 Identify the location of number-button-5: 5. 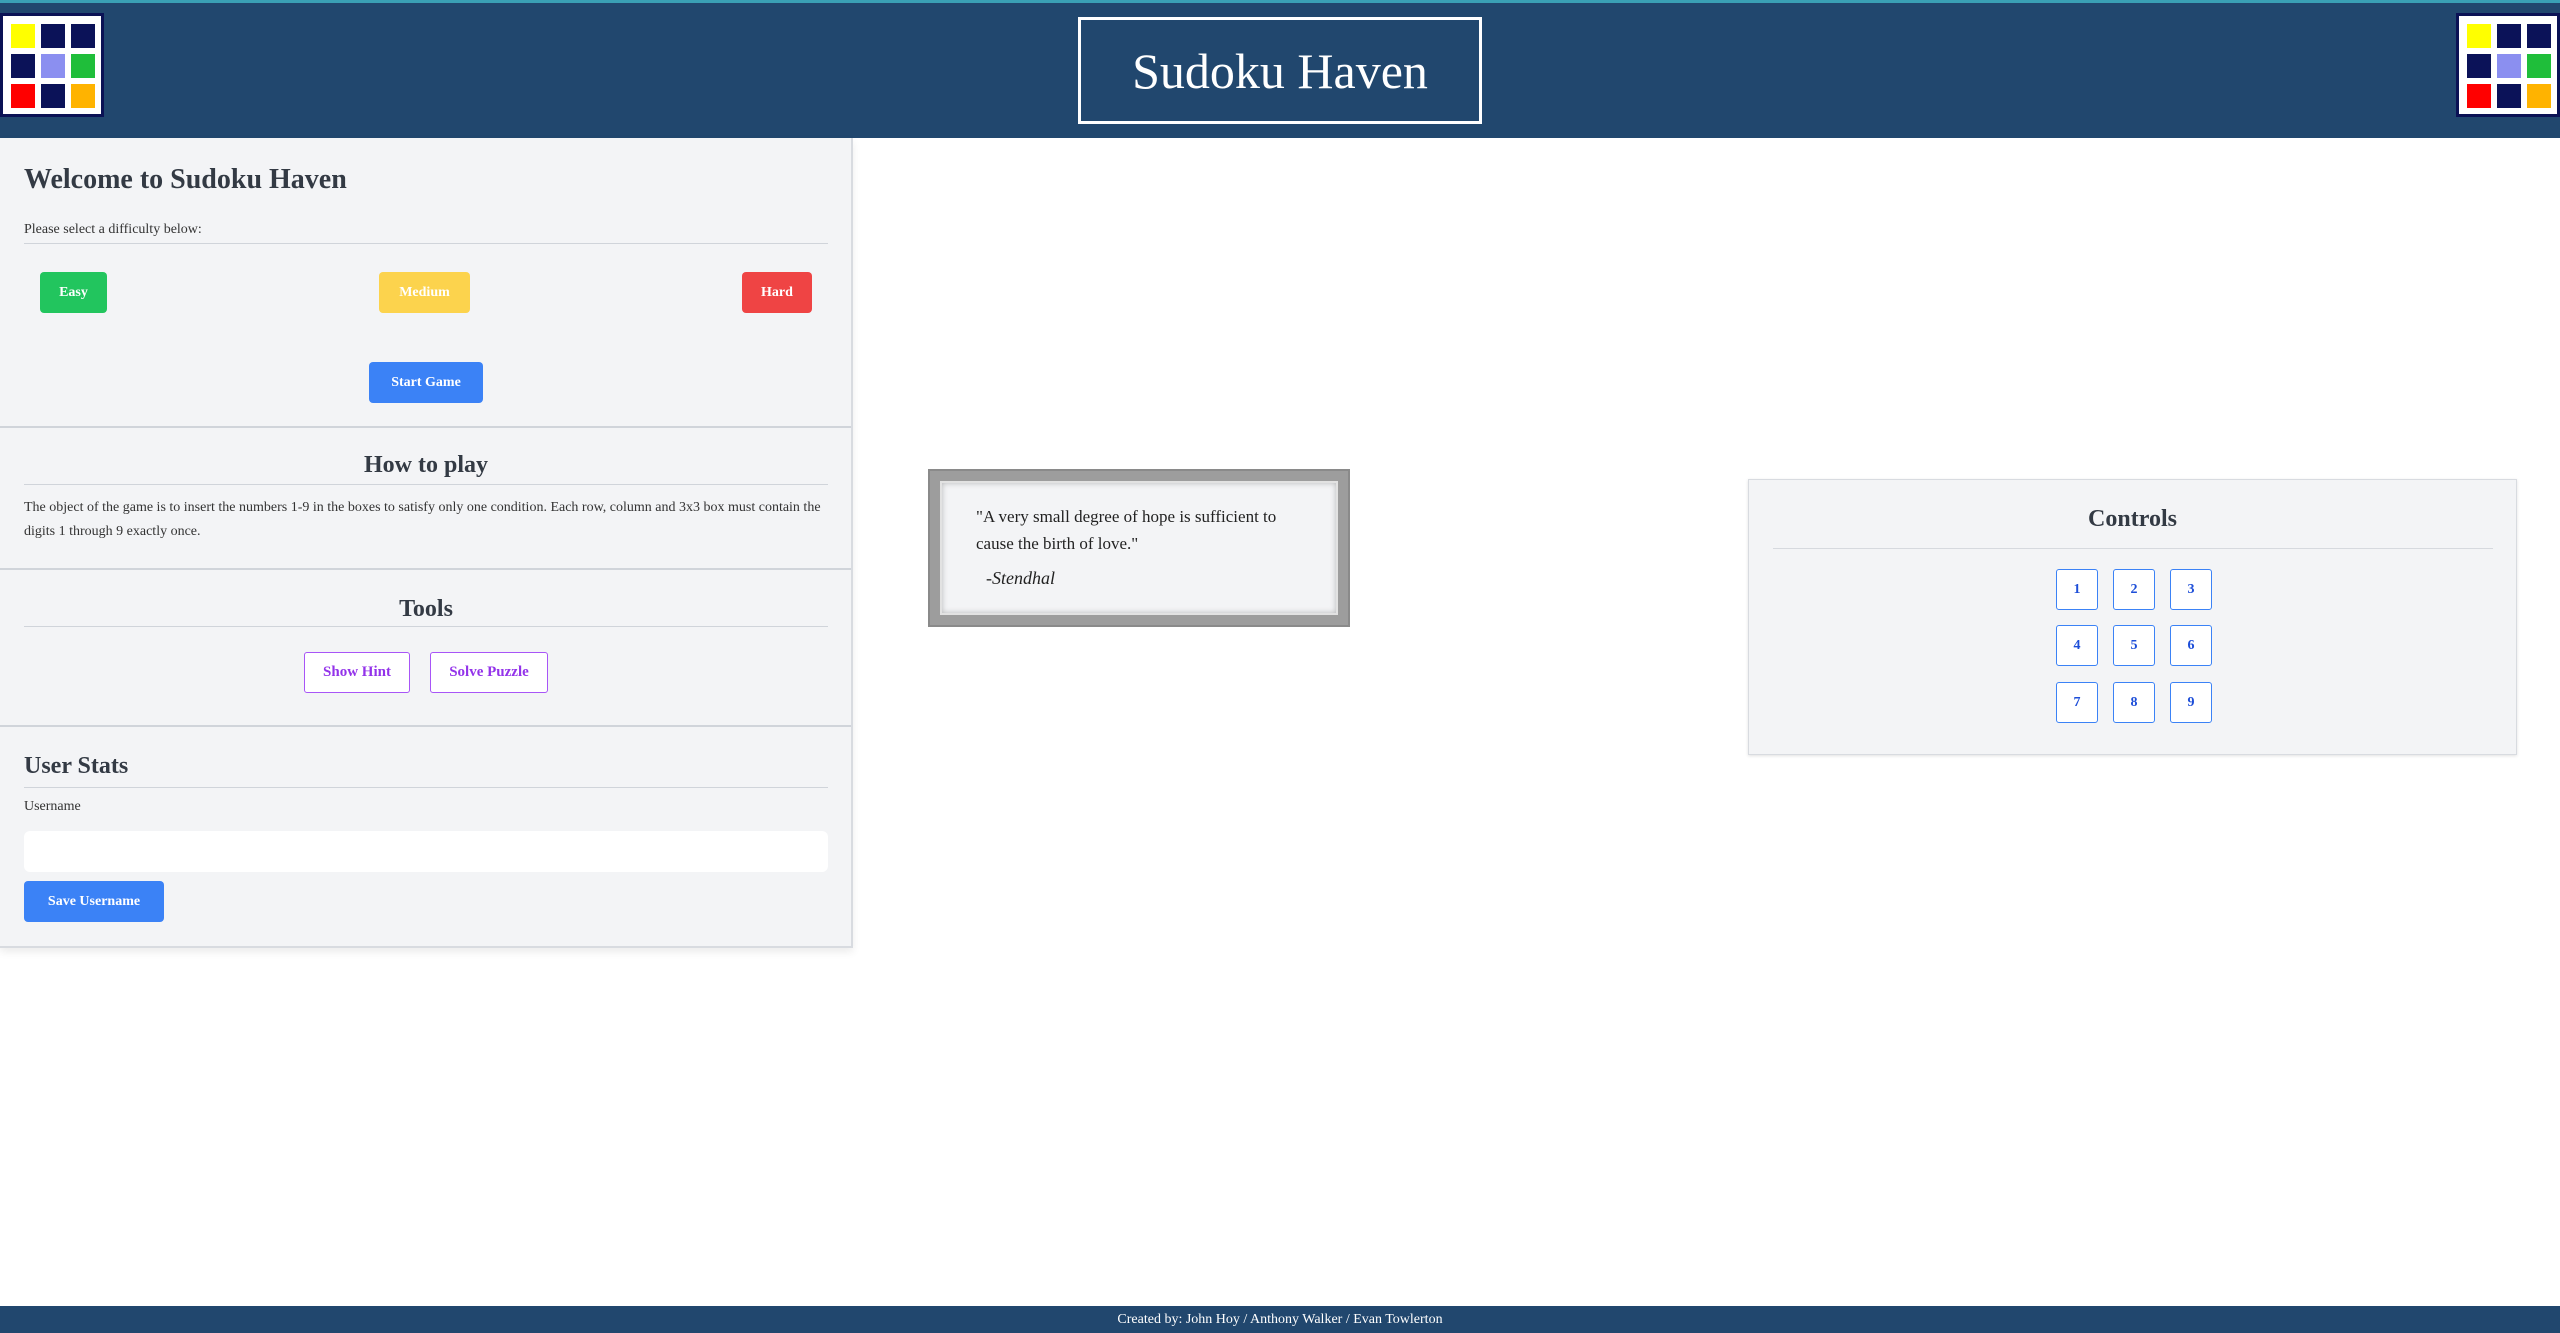
(2134, 645).